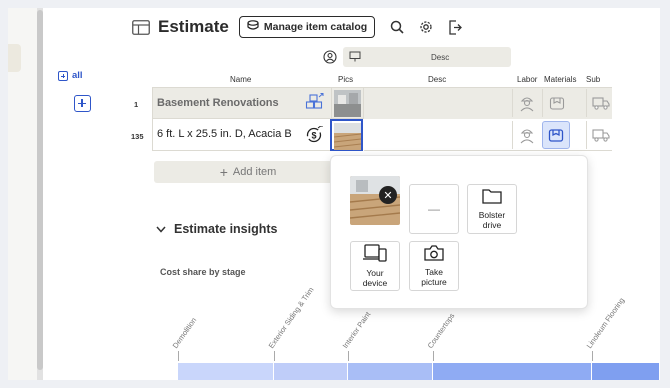 The image size is (670, 388). What do you see at coordinates (218, 103) in the screenshot?
I see `row-name: Basement Renovations` at bounding box center [218, 103].